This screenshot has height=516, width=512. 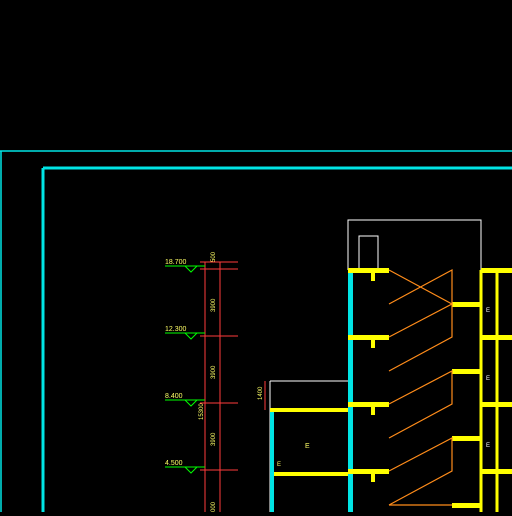 What do you see at coordinates (176, 329) in the screenshot?
I see `level-text-2: 12.300` at bounding box center [176, 329].